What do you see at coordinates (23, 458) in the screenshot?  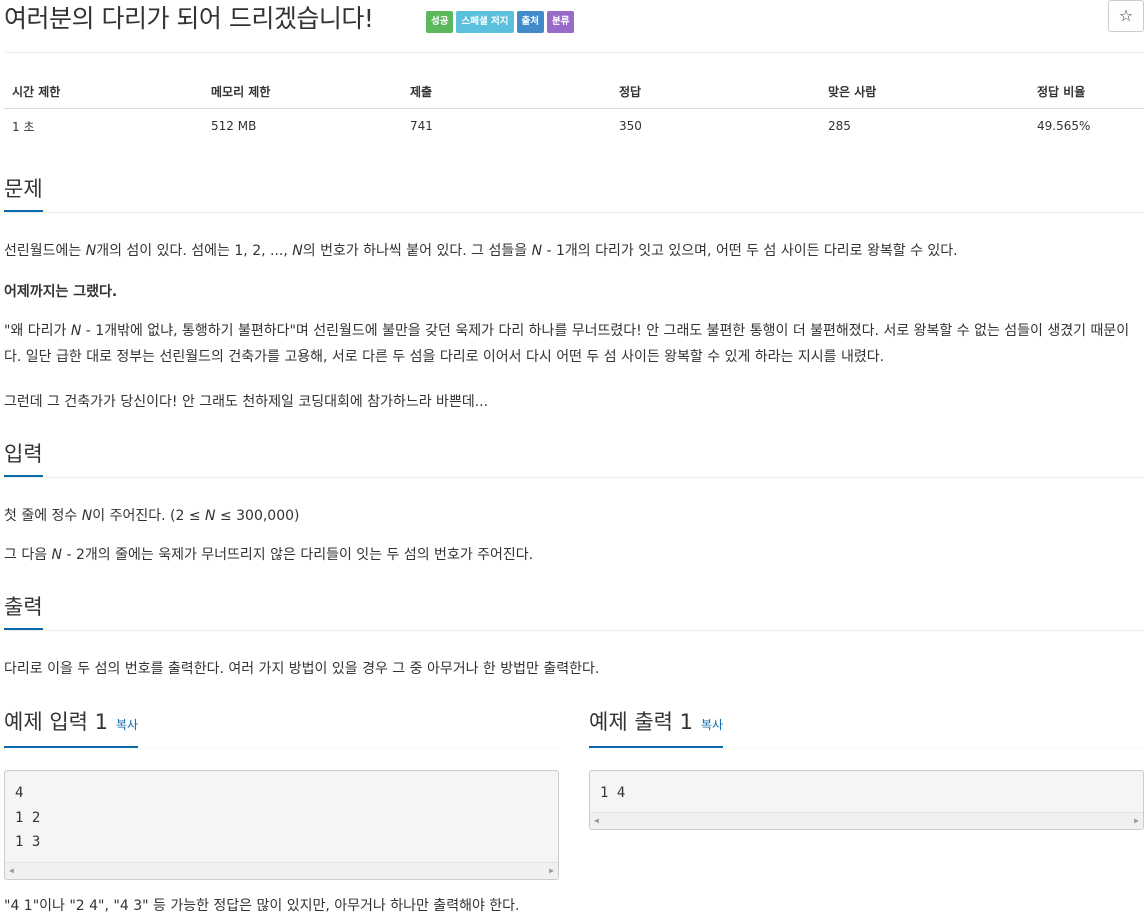 I see `input-heading: 입력` at bounding box center [23, 458].